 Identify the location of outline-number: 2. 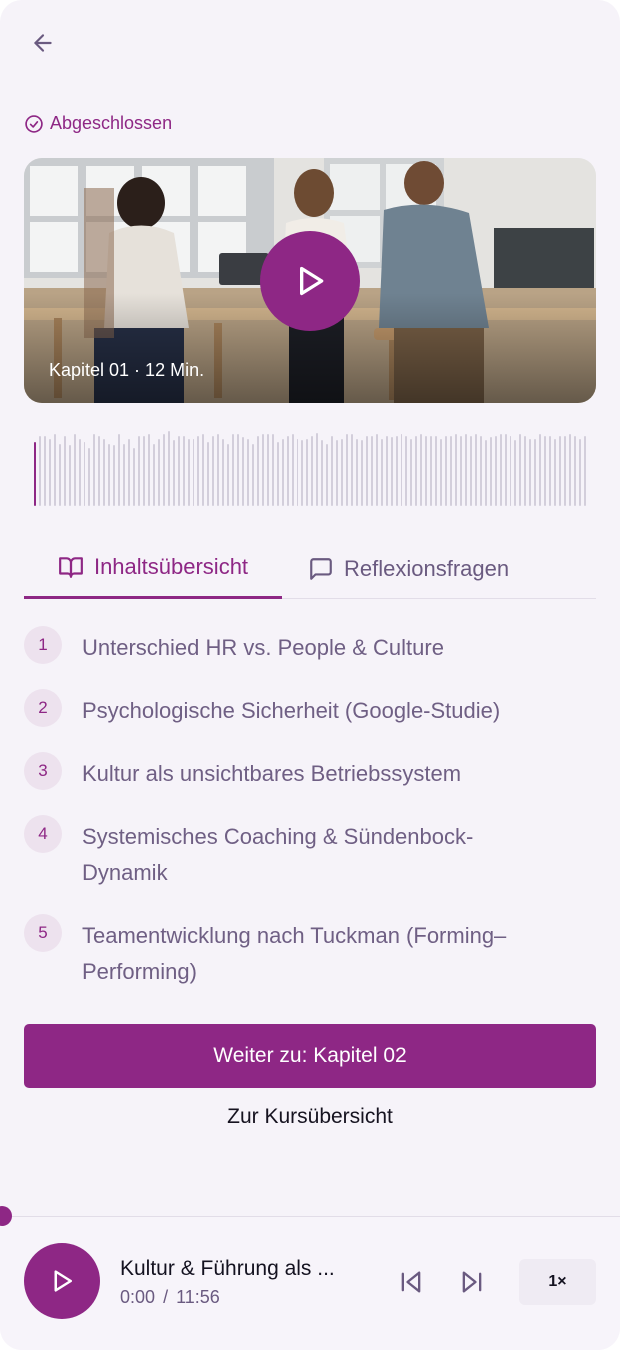
(43, 708).